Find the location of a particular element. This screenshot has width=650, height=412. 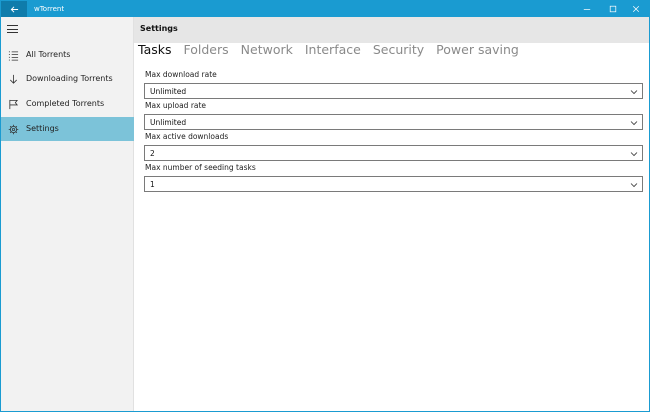

max-upload-rate-label: Max upload rate is located at coordinates (176, 105).